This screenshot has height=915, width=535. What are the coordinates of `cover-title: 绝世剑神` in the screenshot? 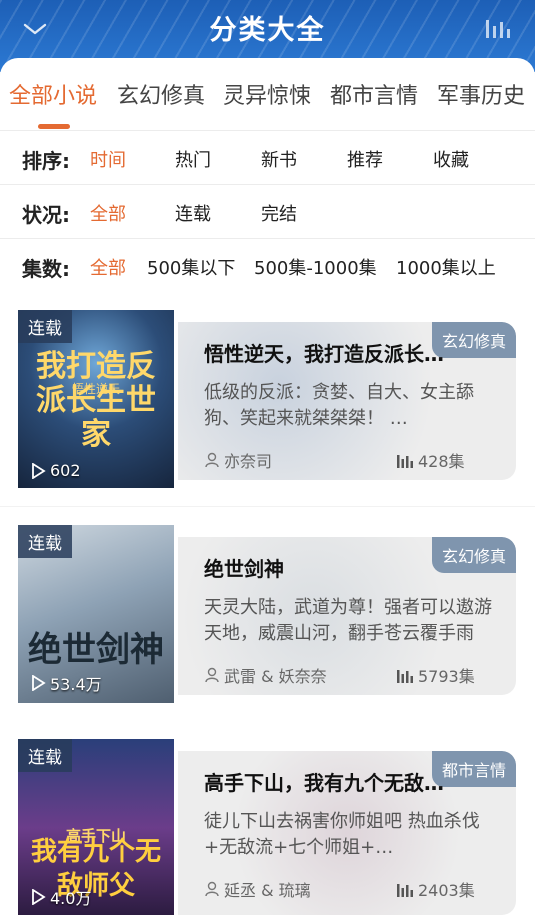 It's located at (96, 650).